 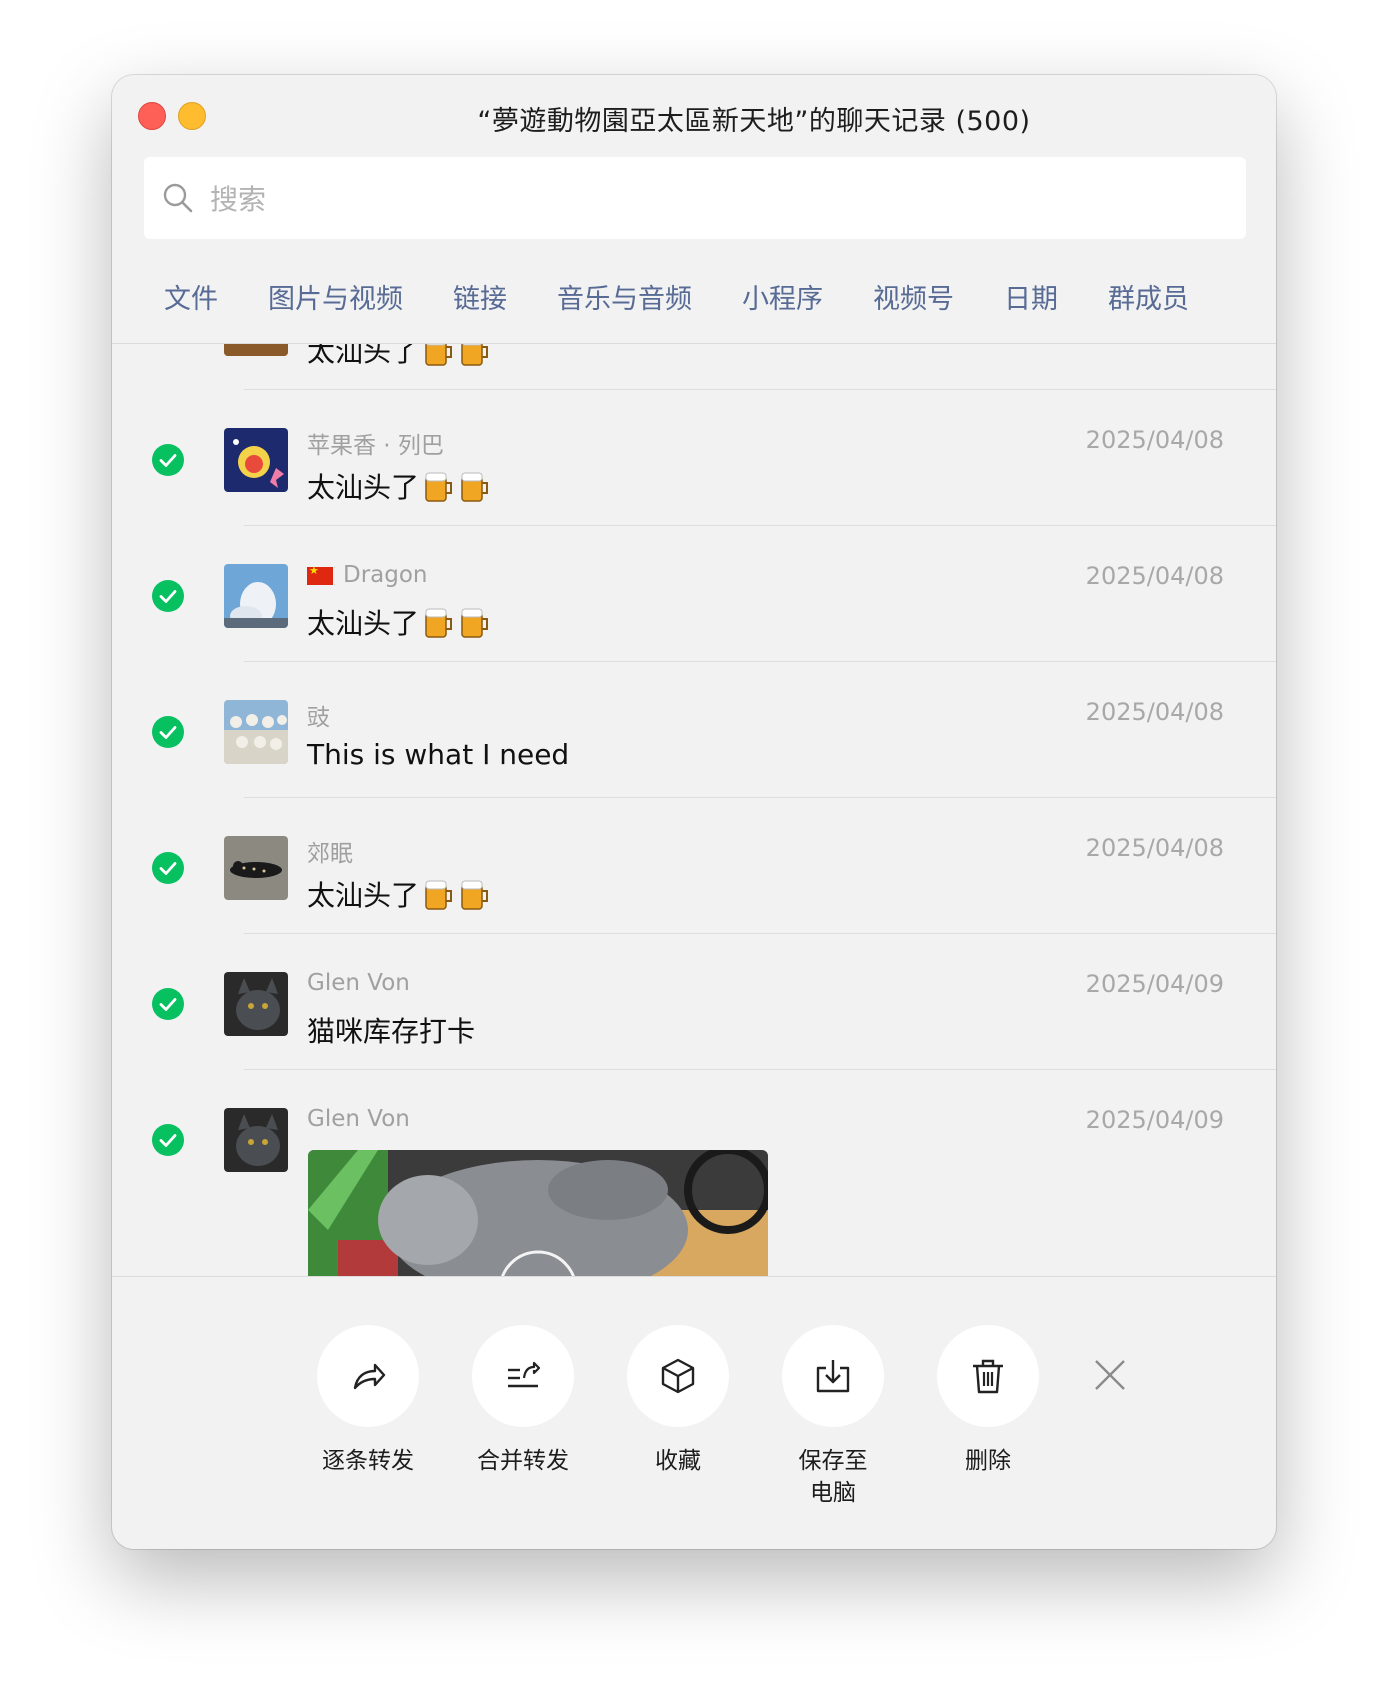 I want to click on video-thumbnail, so click(x=538, y=1213).